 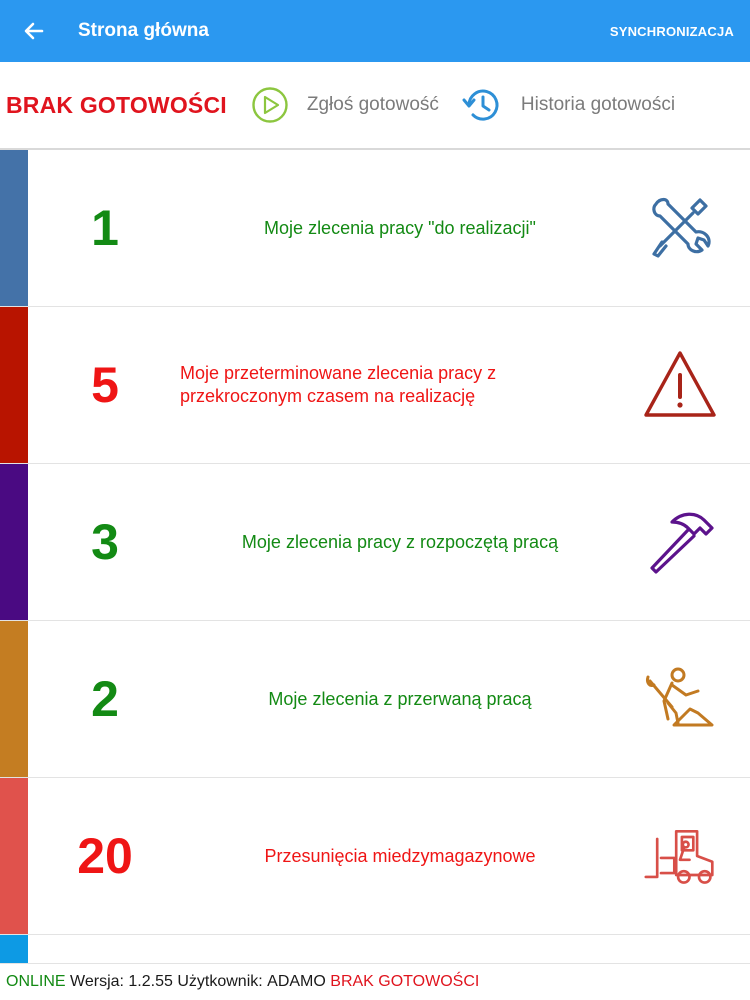 What do you see at coordinates (680, 542) in the screenshot?
I see `hammer-icon` at bounding box center [680, 542].